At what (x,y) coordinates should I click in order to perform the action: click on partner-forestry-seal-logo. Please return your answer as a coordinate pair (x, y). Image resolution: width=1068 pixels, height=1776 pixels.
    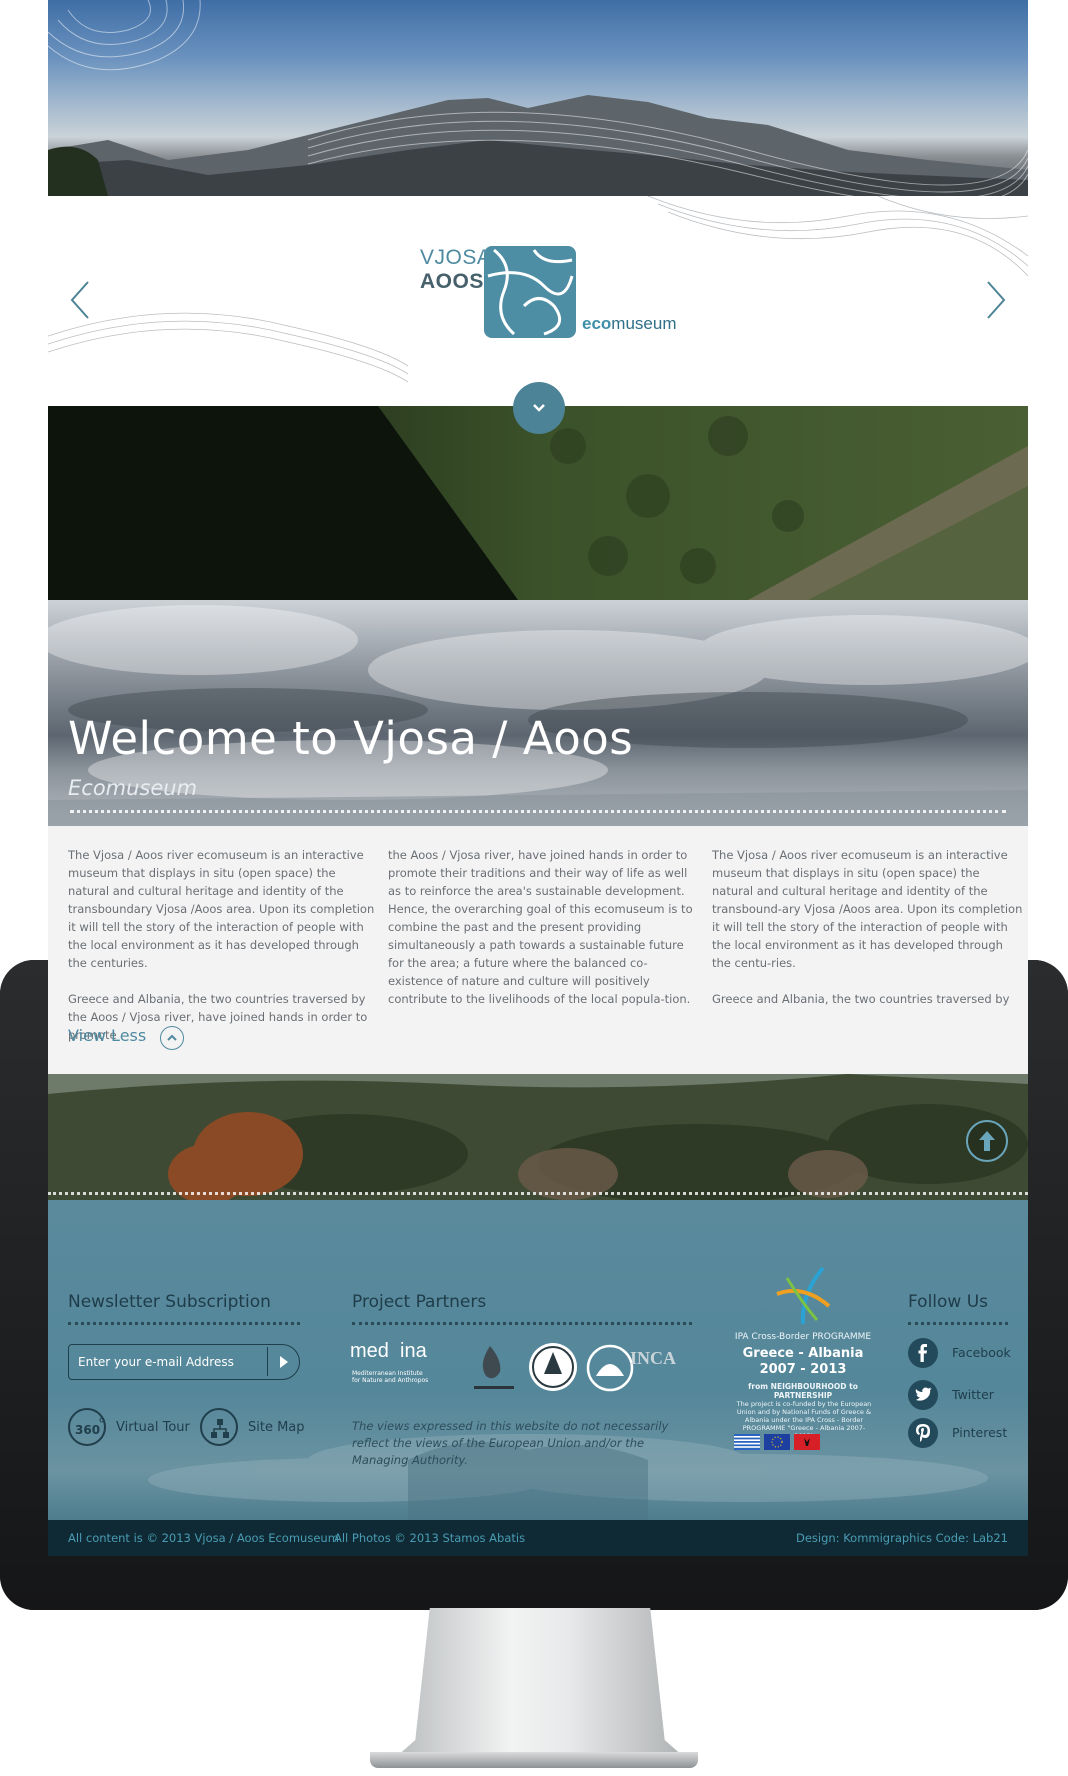
    Looking at the image, I should click on (553, 1367).